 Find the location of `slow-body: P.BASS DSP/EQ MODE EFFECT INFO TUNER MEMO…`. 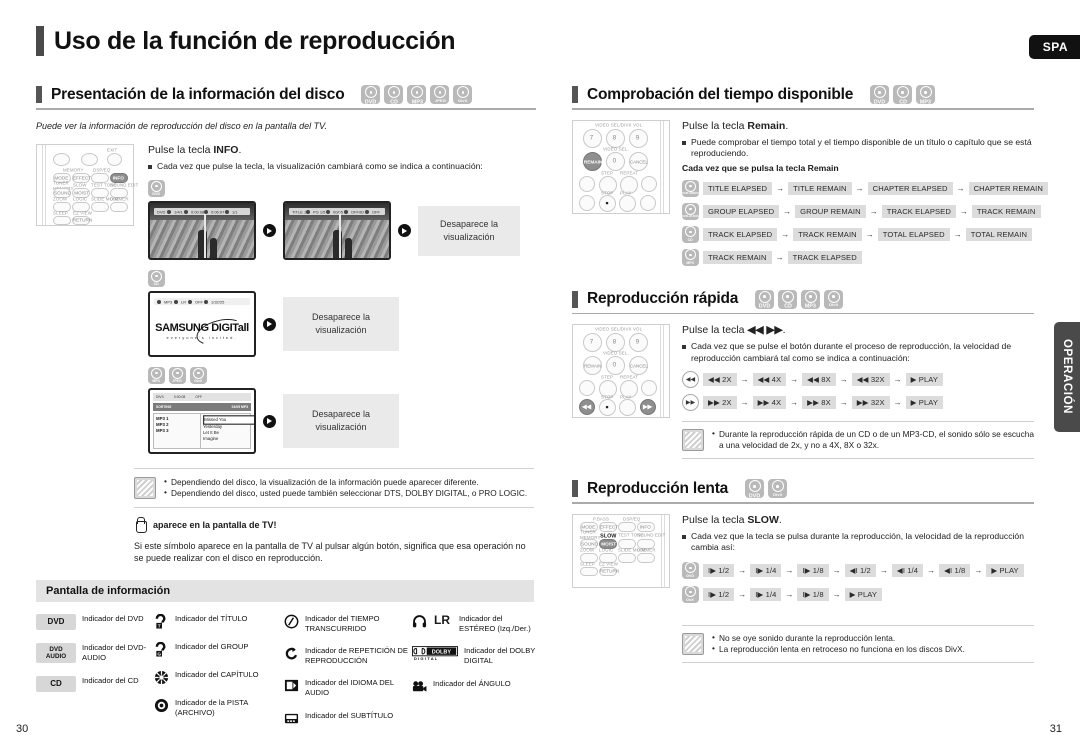

slow-body: P.BASS DSP/EQ MODE EFFECT INFO TUNER MEMO… is located at coordinates (803, 588).